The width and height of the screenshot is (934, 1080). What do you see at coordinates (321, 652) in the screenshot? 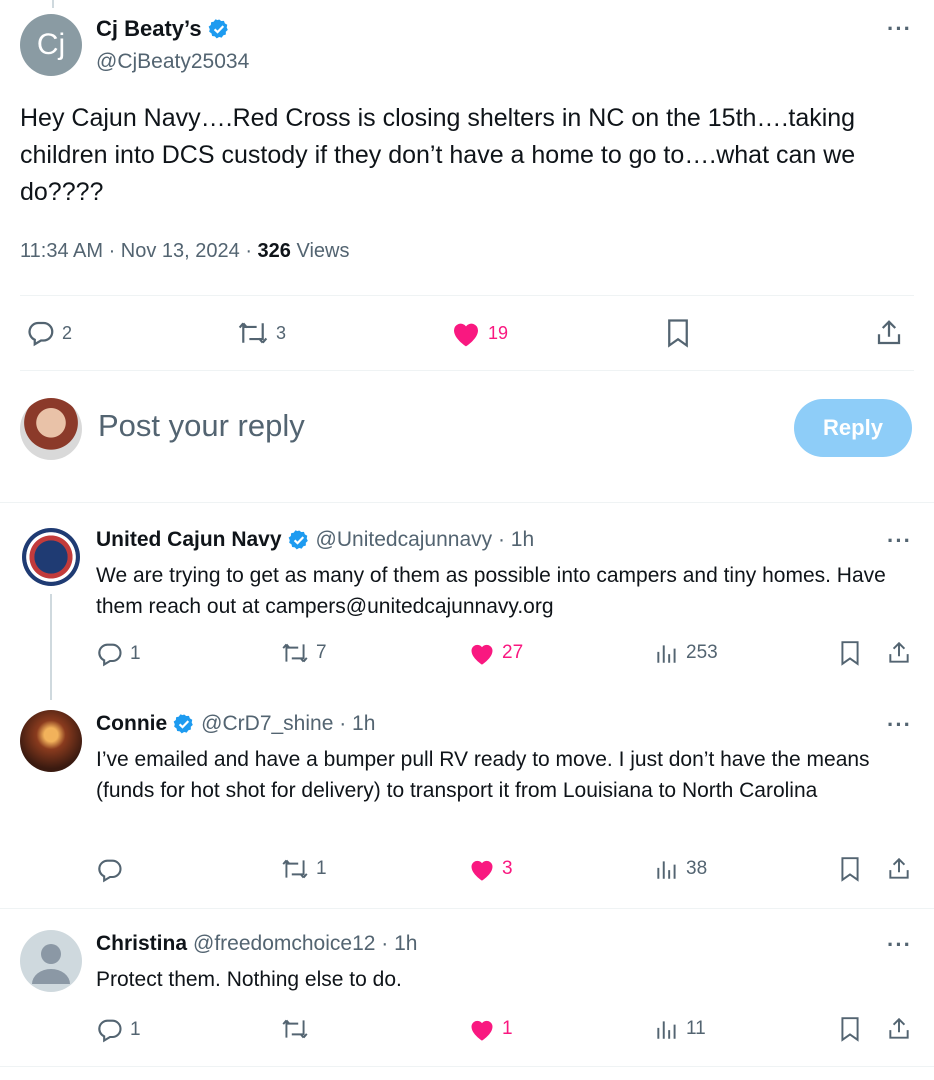
I see `repost-count: 7` at bounding box center [321, 652].